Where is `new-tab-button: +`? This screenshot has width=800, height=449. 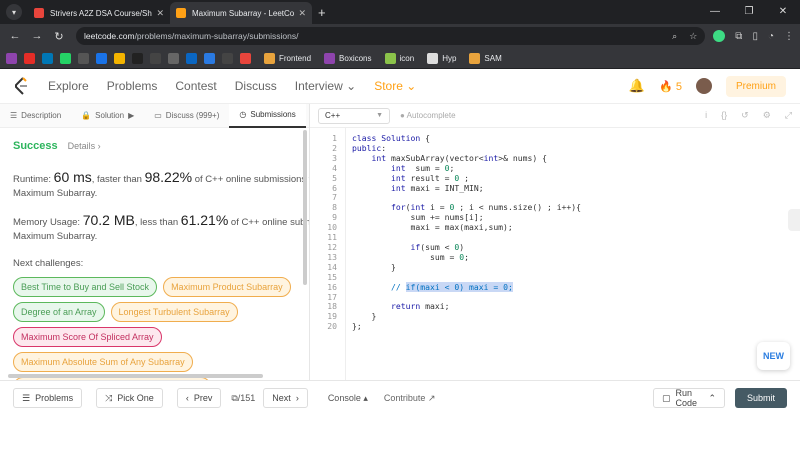
new-tab-button: + is located at coordinates (322, 12).